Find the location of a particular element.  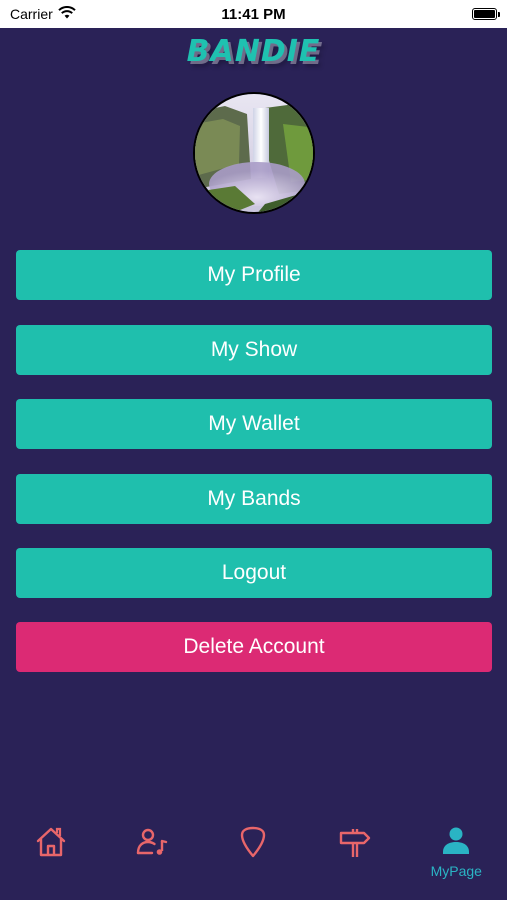

tab-mypage-label: MyPage is located at coordinates (456, 871).